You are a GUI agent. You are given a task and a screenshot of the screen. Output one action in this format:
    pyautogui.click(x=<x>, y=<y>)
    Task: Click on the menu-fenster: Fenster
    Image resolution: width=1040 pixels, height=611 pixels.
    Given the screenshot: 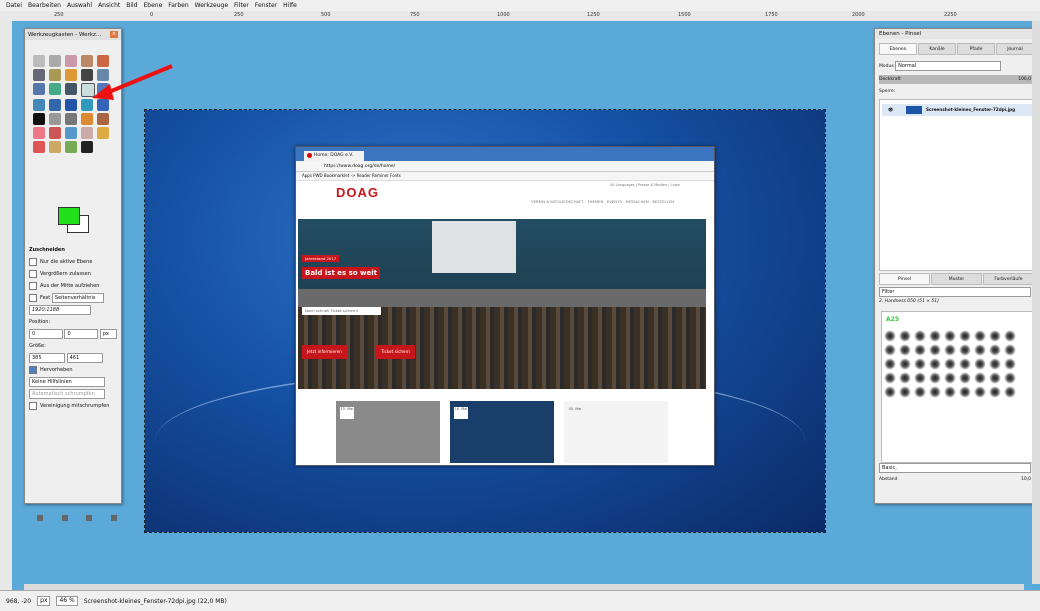 What is the action you would take?
    pyautogui.click(x=266, y=5)
    